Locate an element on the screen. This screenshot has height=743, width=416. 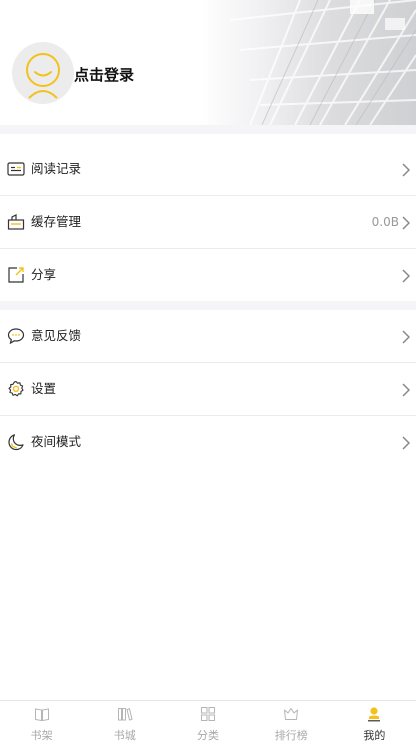
menu-item-share: 分享 is located at coordinates (208, 275).